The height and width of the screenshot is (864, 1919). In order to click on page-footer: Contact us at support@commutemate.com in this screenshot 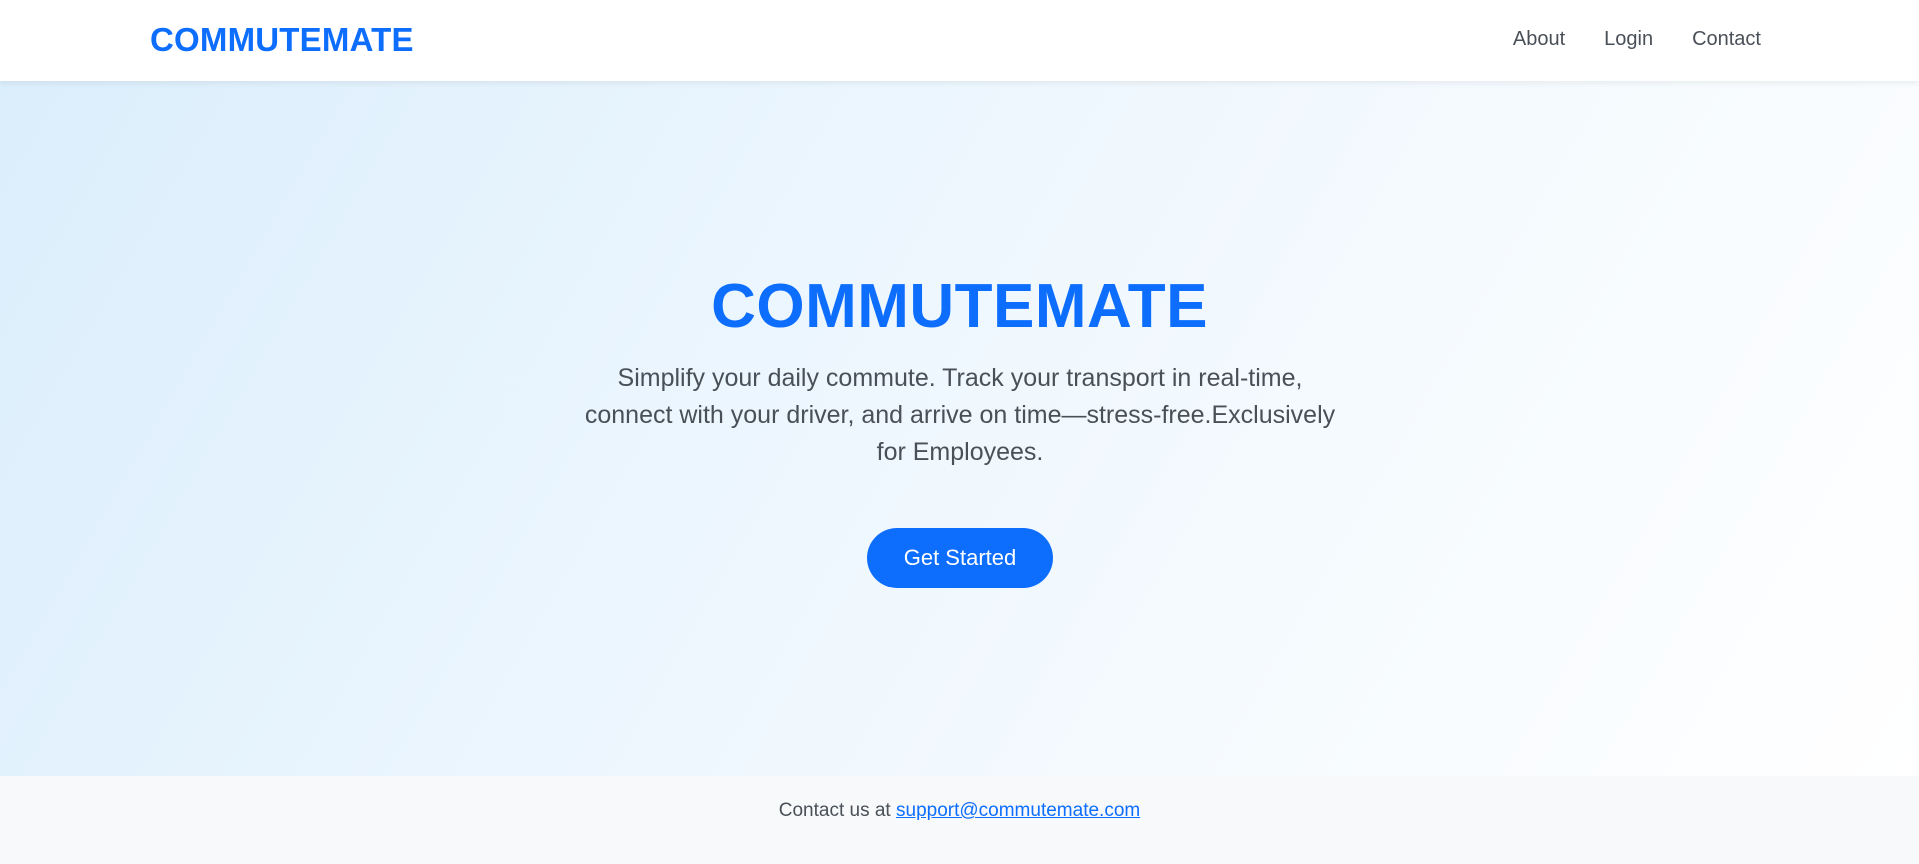, I will do `click(959, 820)`.